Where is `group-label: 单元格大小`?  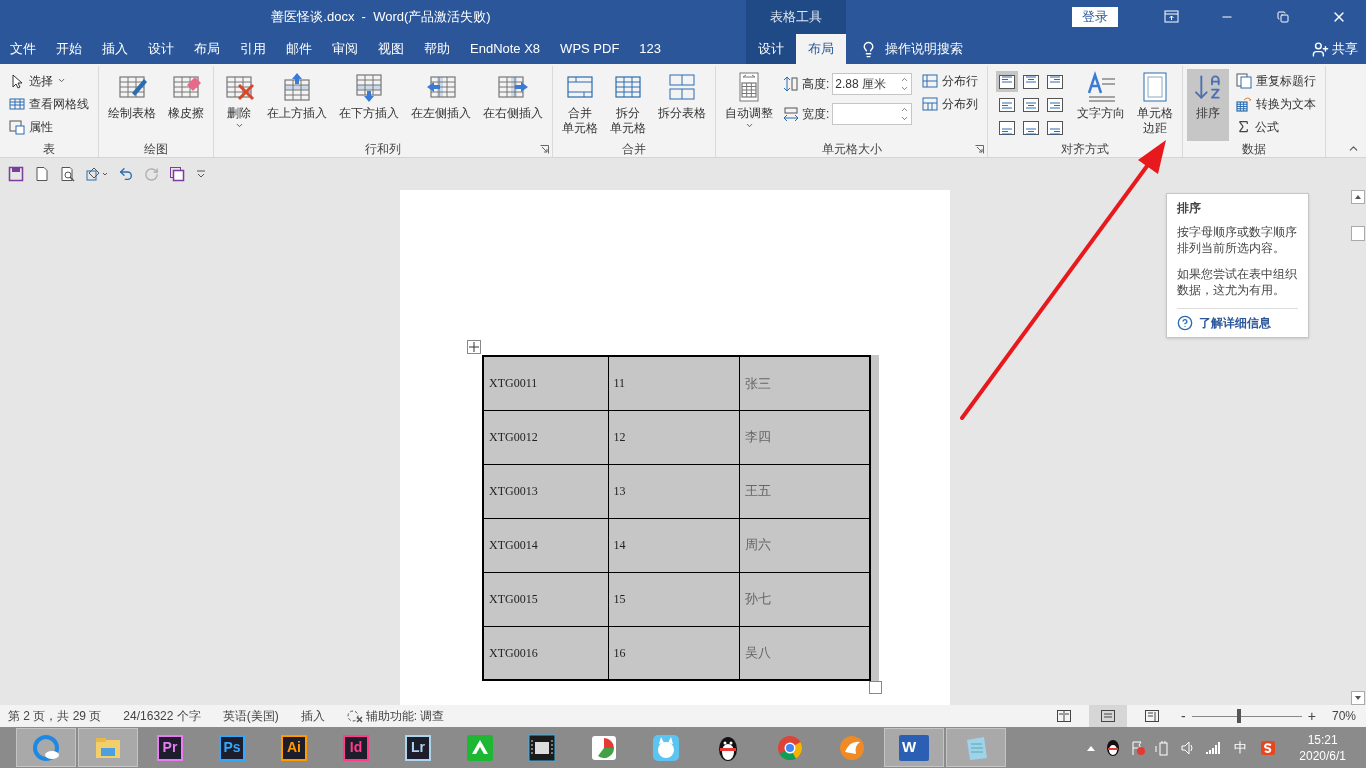
group-label: 单元格大小 is located at coordinates (851, 149).